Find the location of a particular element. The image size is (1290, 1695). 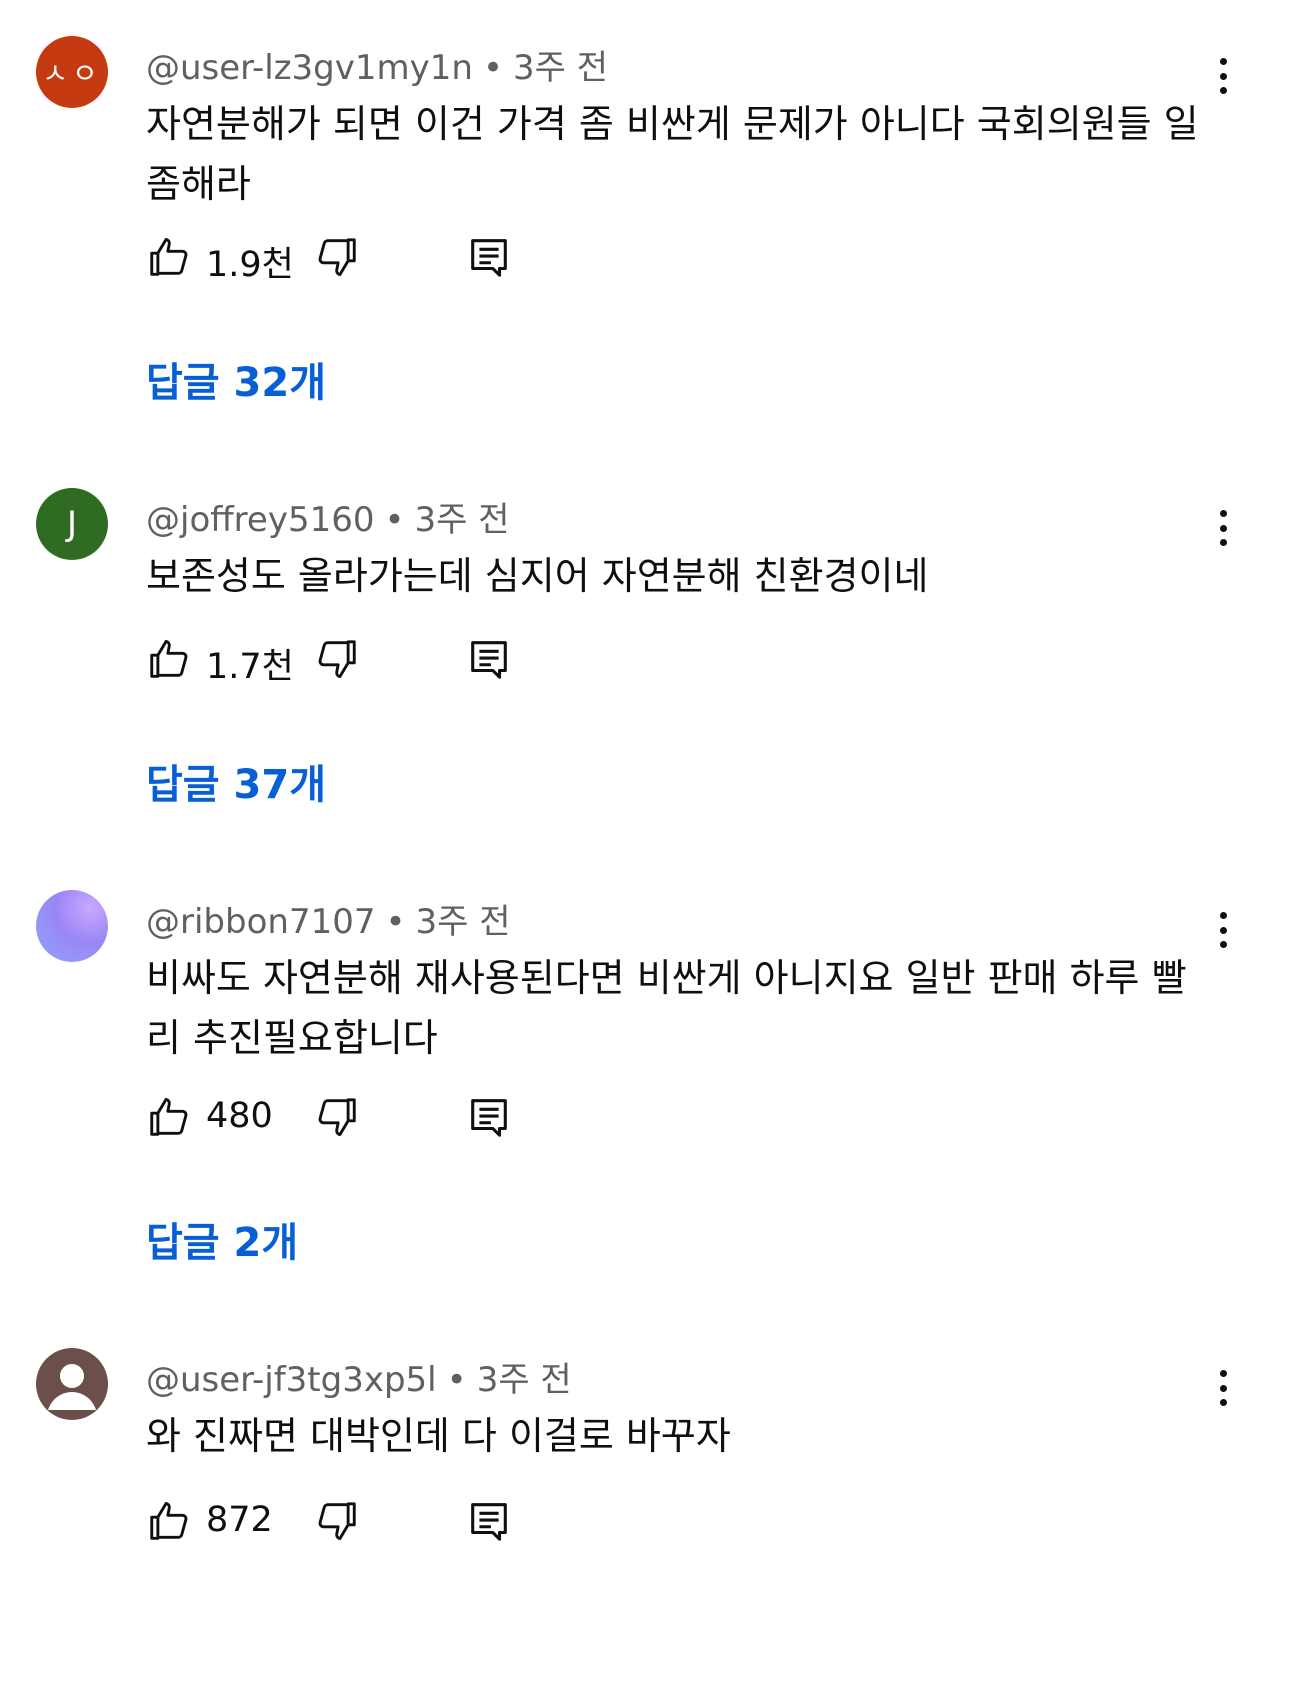

comment-author-handle: @joffrey5160 is located at coordinates (260, 520).